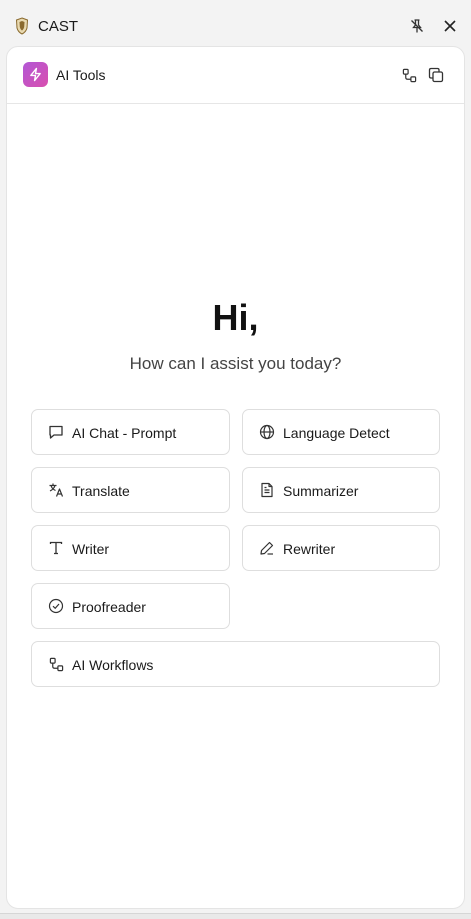 The image size is (471, 919). What do you see at coordinates (267, 548) in the screenshot?
I see `pen-icon` at bounding box center [267, 548].